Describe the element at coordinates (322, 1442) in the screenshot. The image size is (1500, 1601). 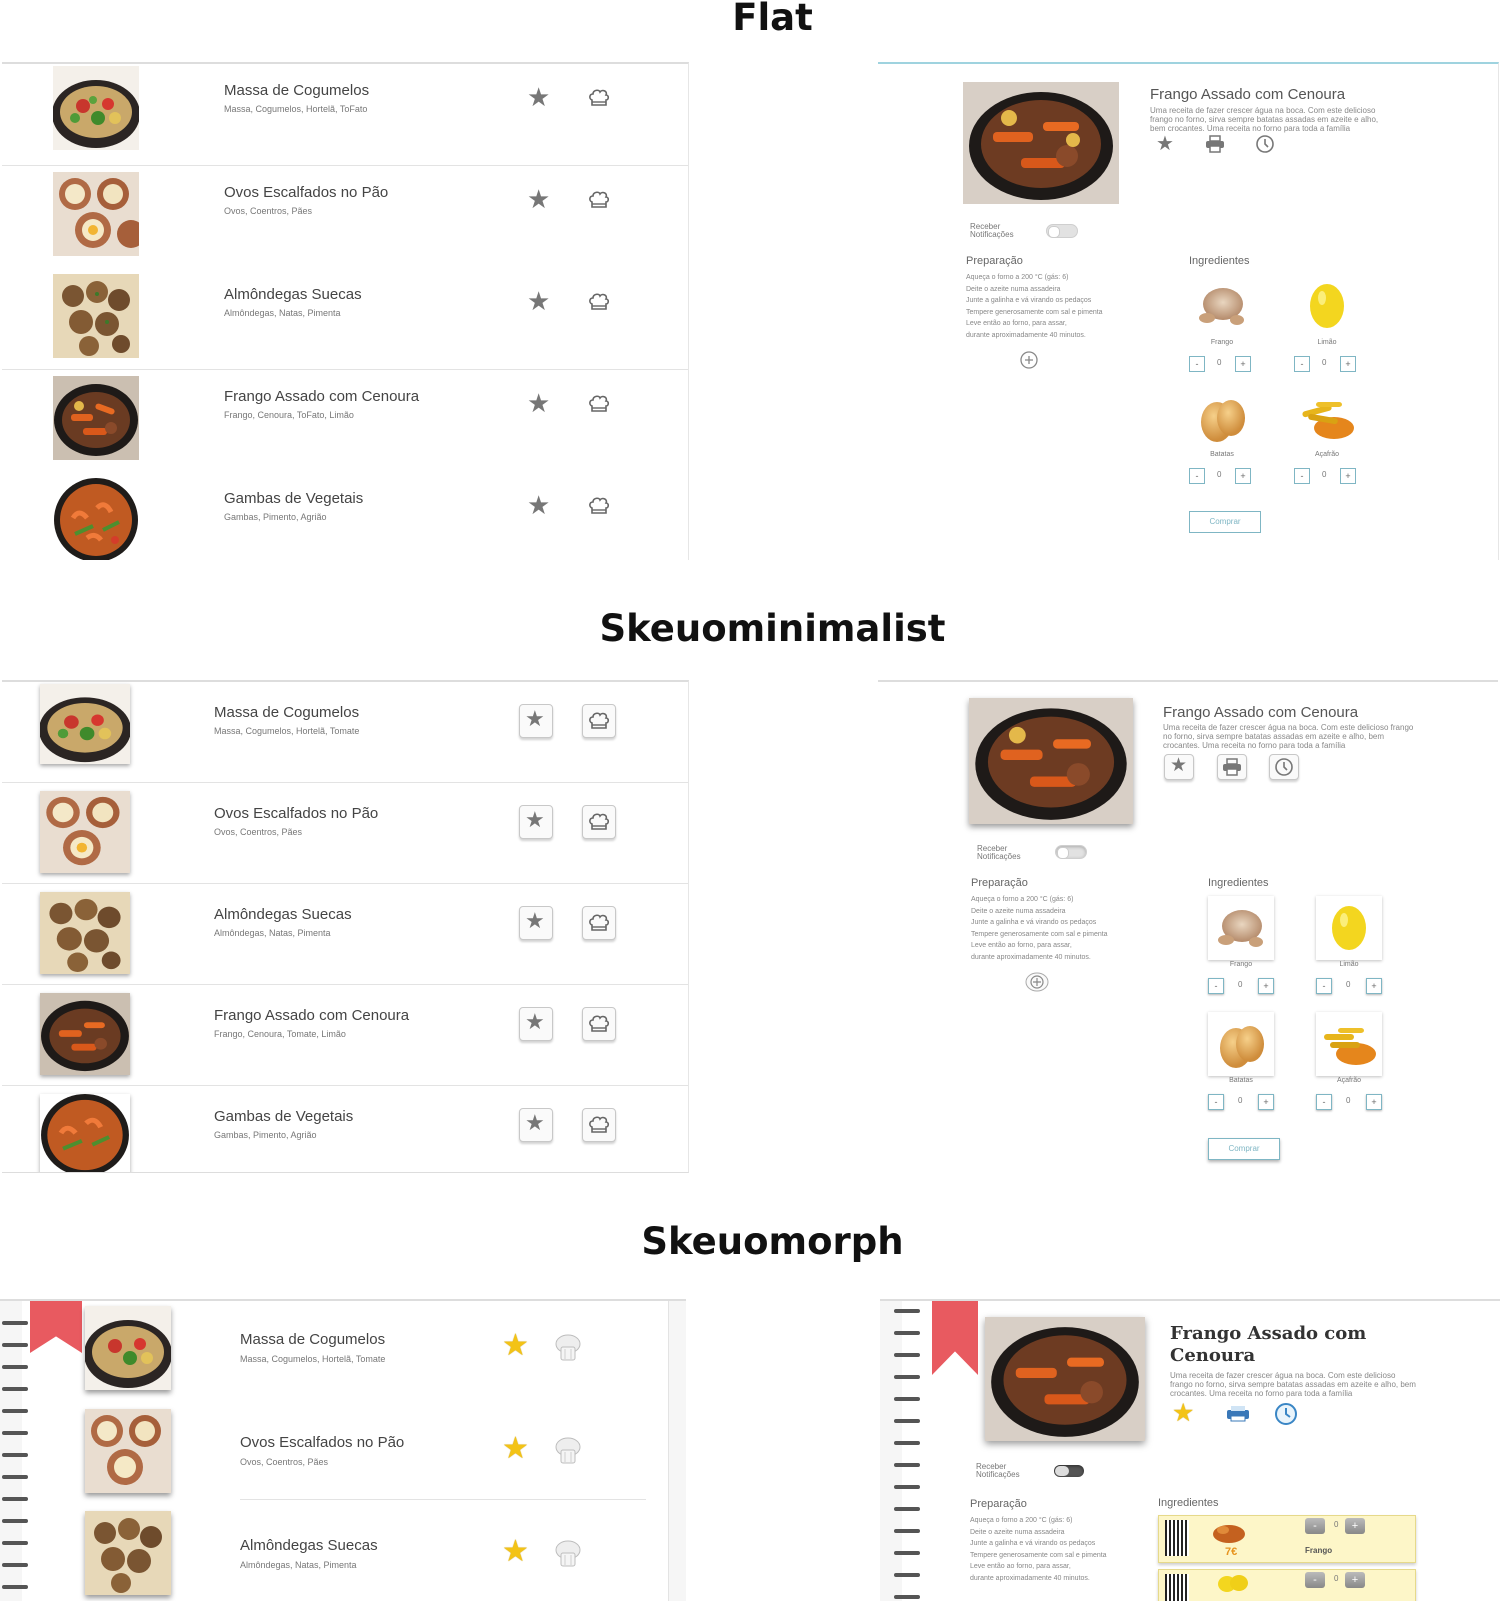
I see `recipe-title: Ovos Escalfados no Pão` at that location.